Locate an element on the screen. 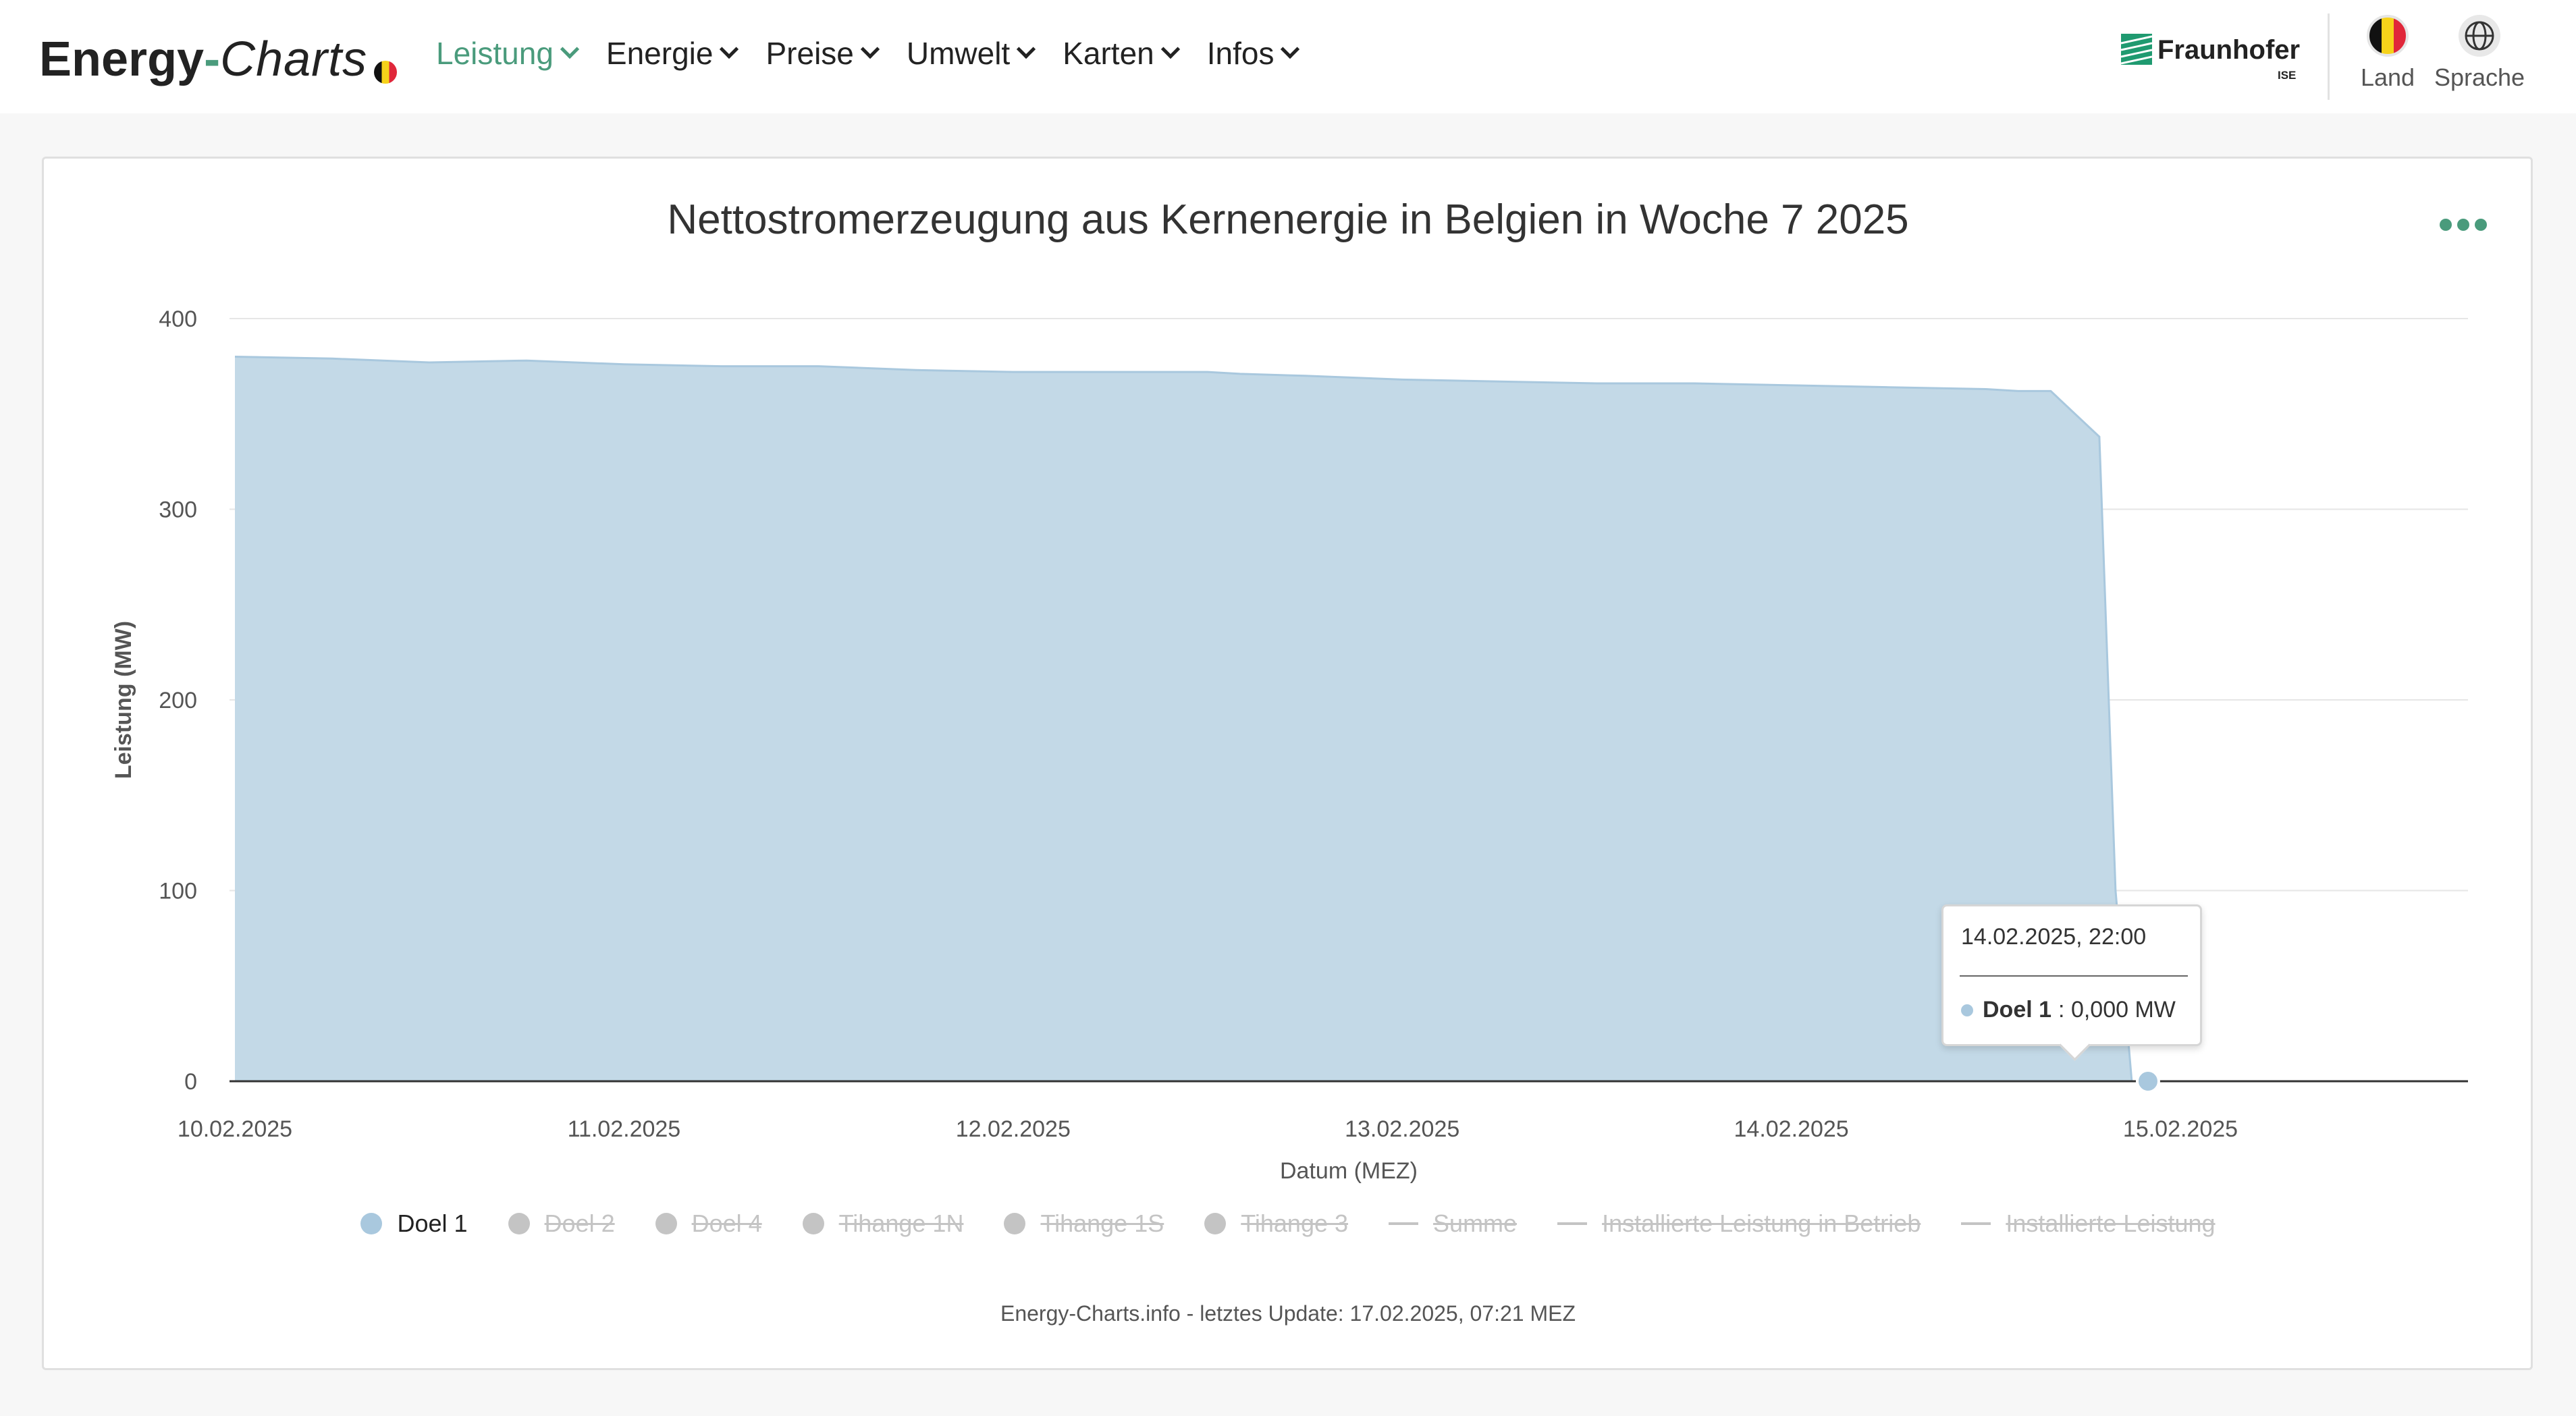 The height and width of the screenshot is (1416, 2576). legend-label: Doel 4 is located at coordinates (726, 1223).